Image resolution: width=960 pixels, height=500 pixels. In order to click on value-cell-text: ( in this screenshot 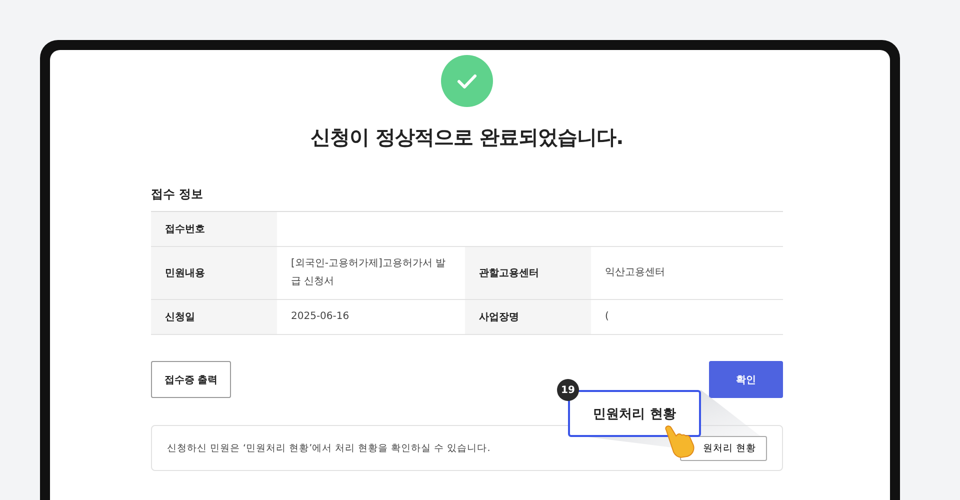, I will do `click(607, 317)`.